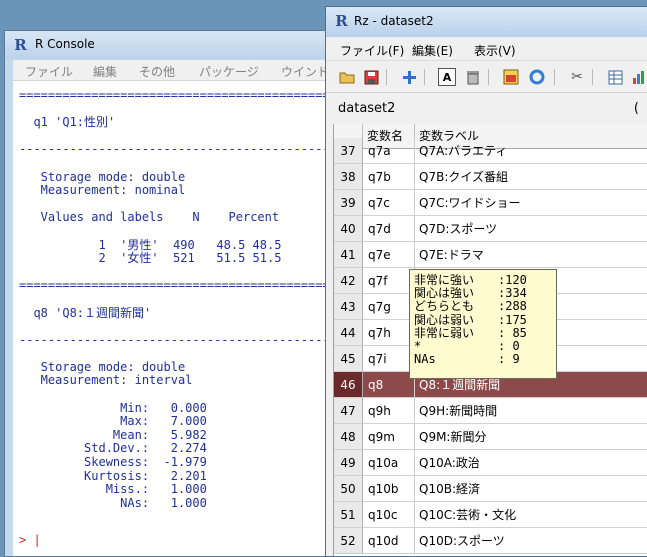 The image size is (647, 557). Describe the element at coordinates (348, 359) in the screenshot. I see `row-number: 45` at that location.